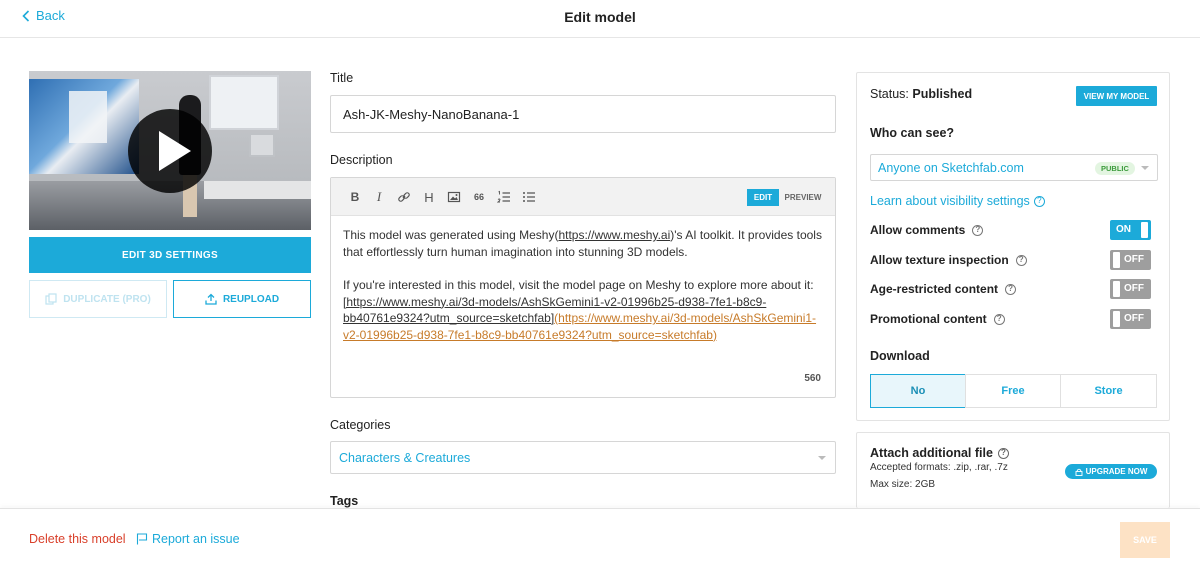 This screenshot has height=568, width=1200. I want to click on age-restricted-toggle: OFF, so click(1130, 289).